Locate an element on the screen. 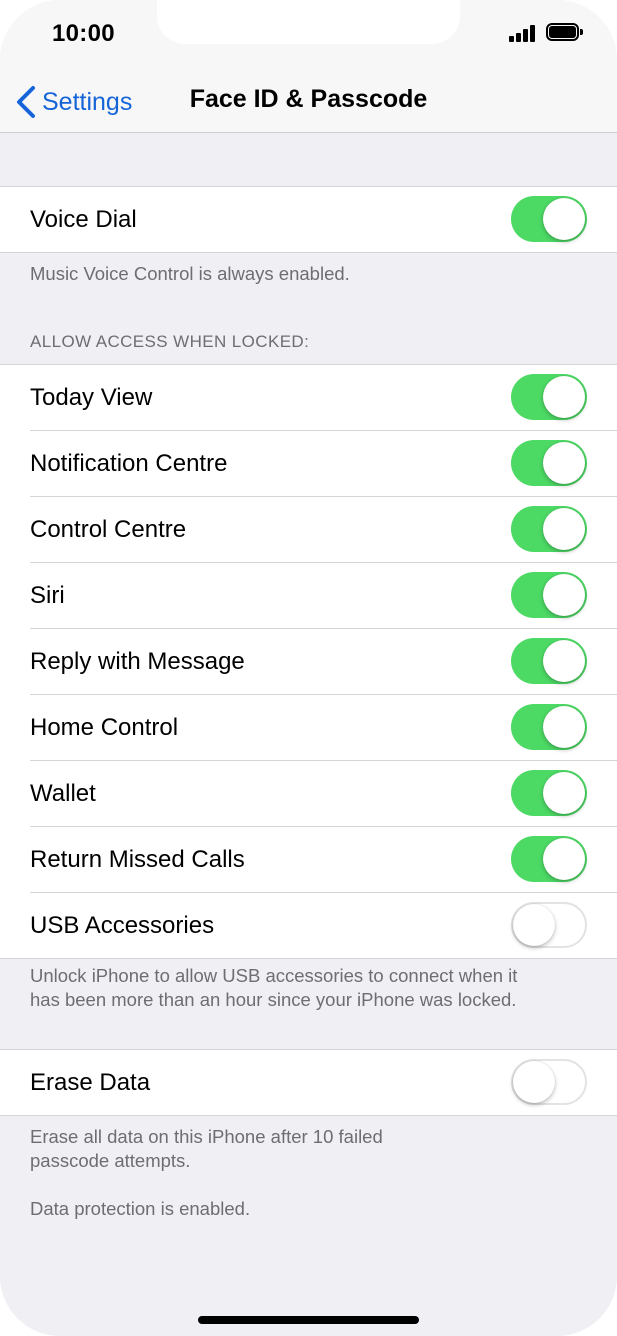 The width and height of the screenshot is (617, 1336). voice-dial-toggle is located at coordinates (549, 219).